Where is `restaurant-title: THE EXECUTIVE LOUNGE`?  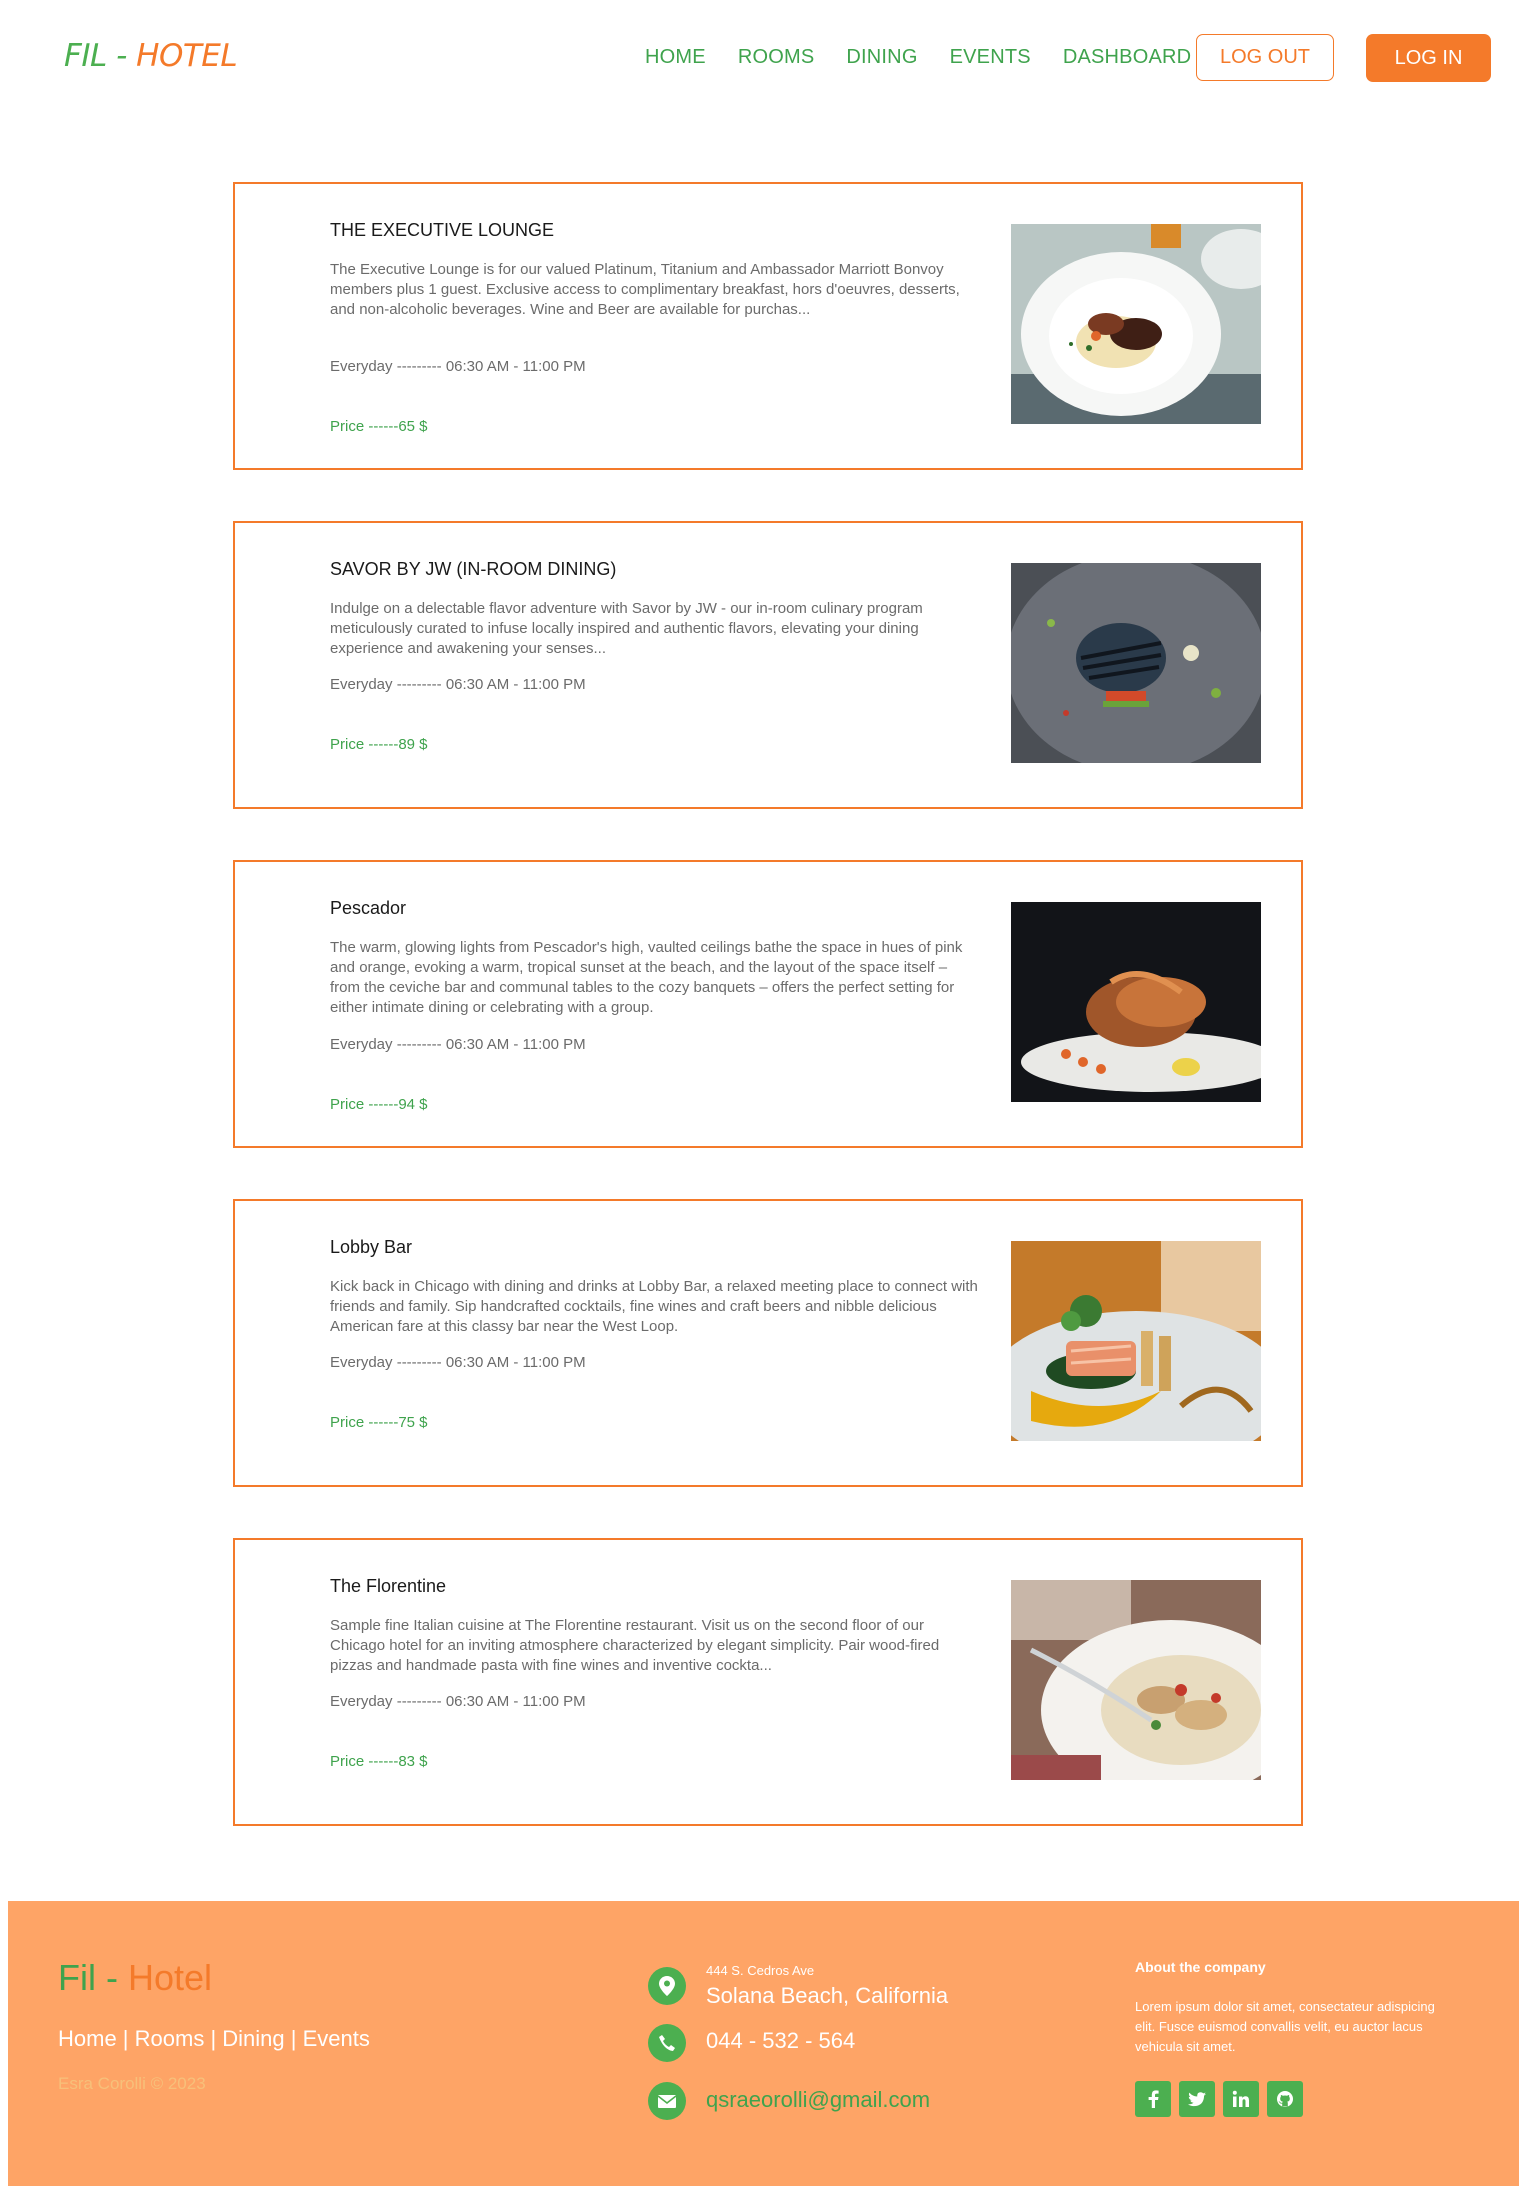
restaurant-title: THE EXECUTIVE LOUNGE is located at coordinates (442, 230).